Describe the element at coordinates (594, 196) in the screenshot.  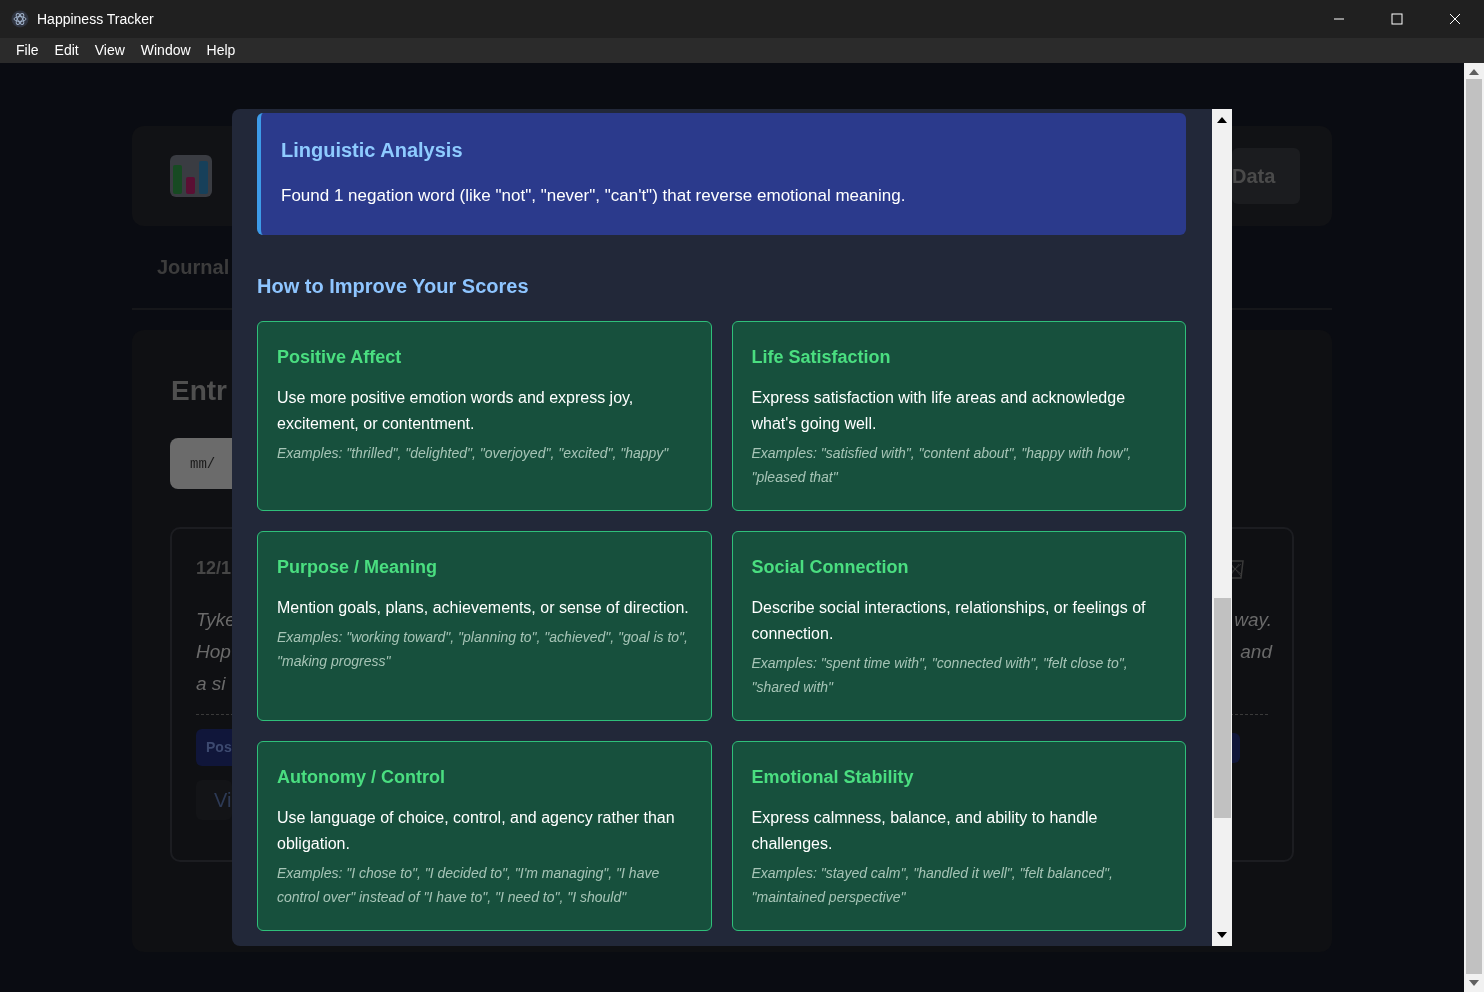
I see `insight-text: Found 1 negation word (like "not", "never", "can't") that reverse emotional meaning.` at that location.